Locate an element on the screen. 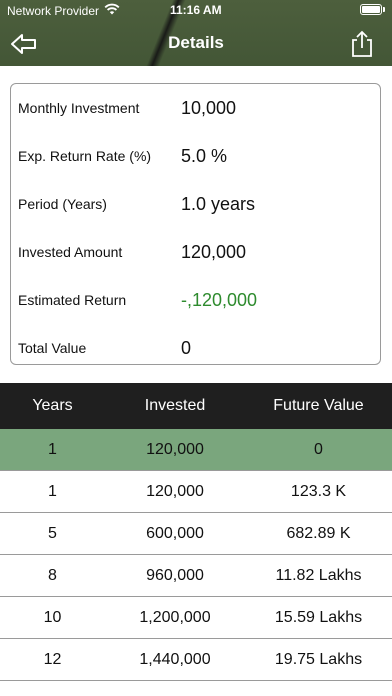 Image resolution: width=392 pixels, height=696 pixels. table-row: 1 120,000 0 is located at coordinates (196, 450).